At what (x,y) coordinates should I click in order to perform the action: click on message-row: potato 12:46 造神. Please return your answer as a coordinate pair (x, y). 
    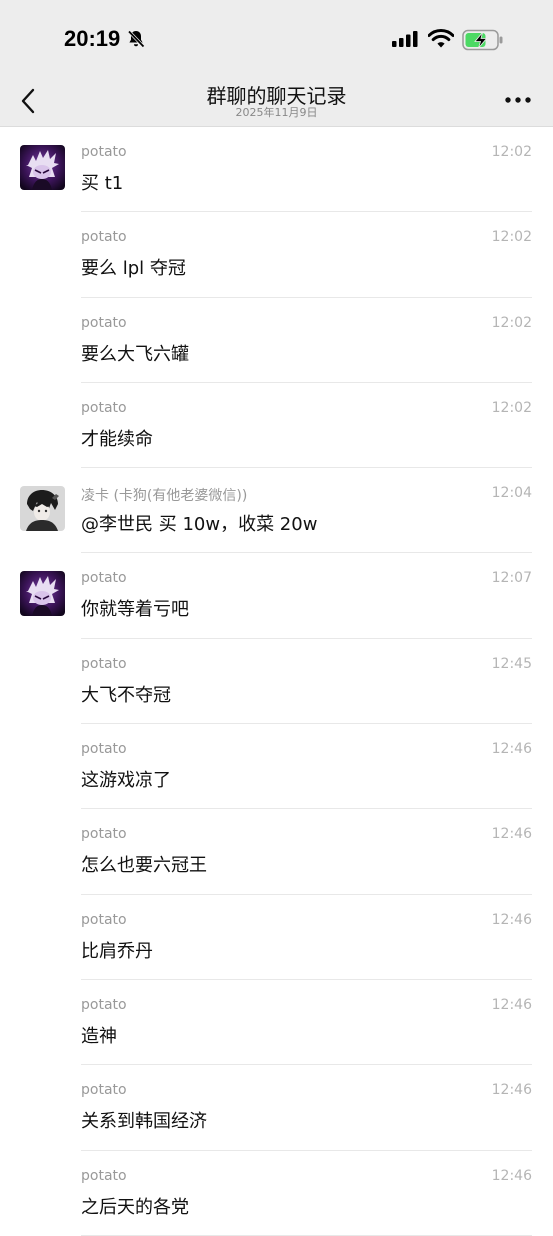
    Looking at the image, I should click on (276, 1023).